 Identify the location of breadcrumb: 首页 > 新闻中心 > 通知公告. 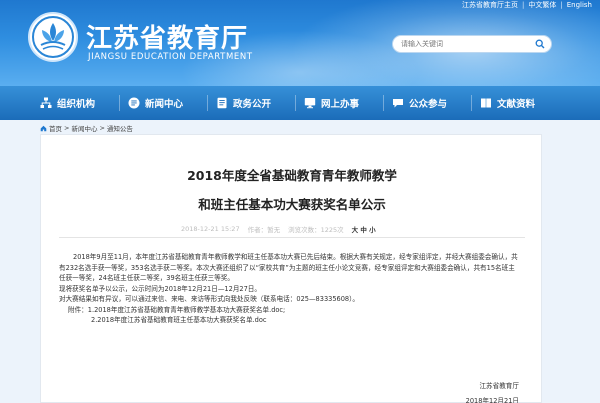
(86, 128).